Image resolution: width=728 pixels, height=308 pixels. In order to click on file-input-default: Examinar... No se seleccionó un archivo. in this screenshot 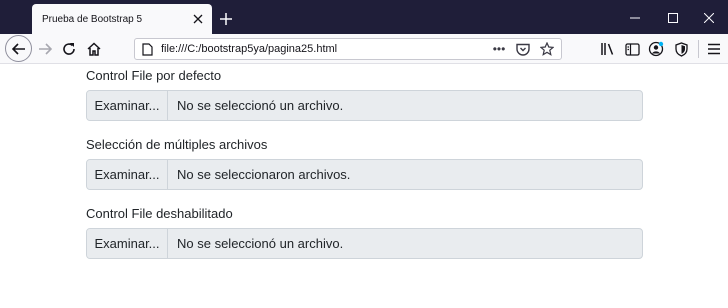, I will do `click(364, 105)`.